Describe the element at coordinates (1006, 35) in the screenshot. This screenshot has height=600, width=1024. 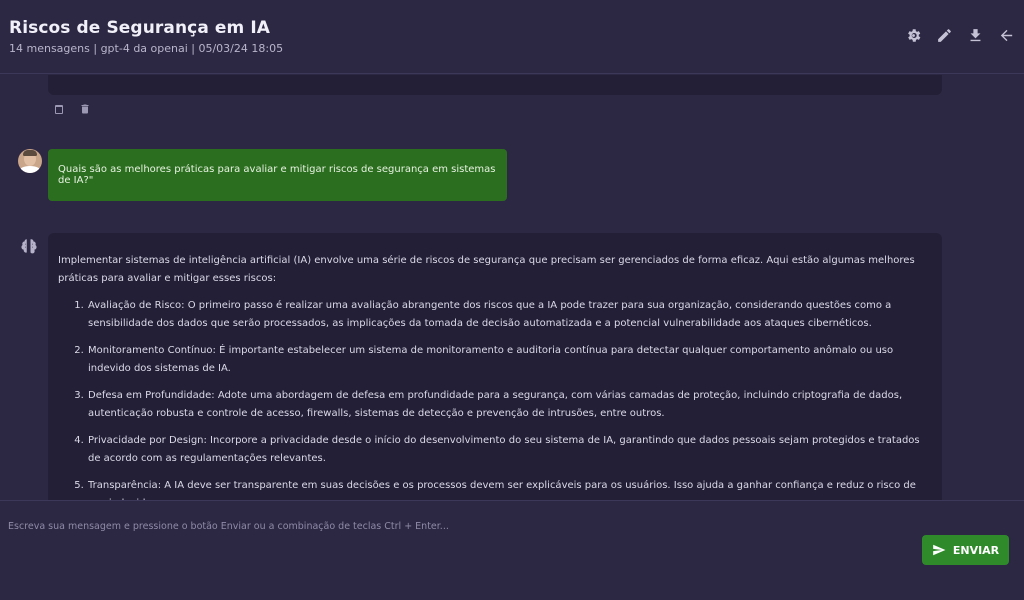
I see `arrow-left-icon` at that location.